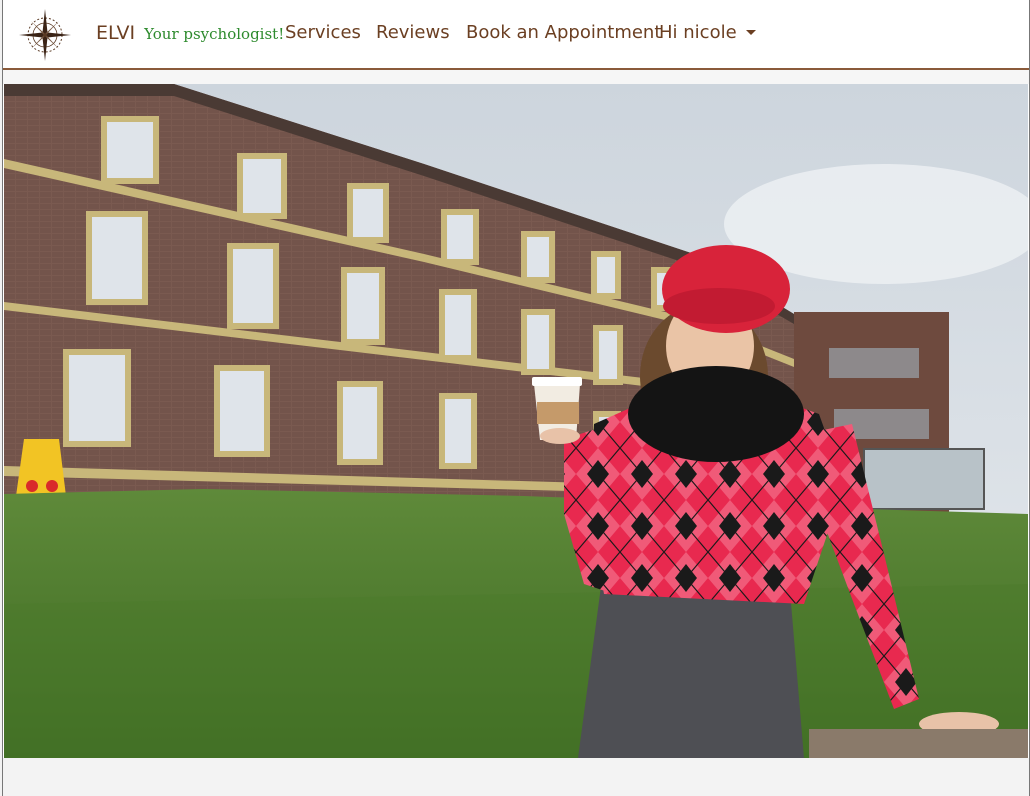 The height and width of the screenshot is (796, 1030). Describe the element at coordinates (214, 34) in the screenshot. I see `brand-tagline: Your psychologist!` at that location.